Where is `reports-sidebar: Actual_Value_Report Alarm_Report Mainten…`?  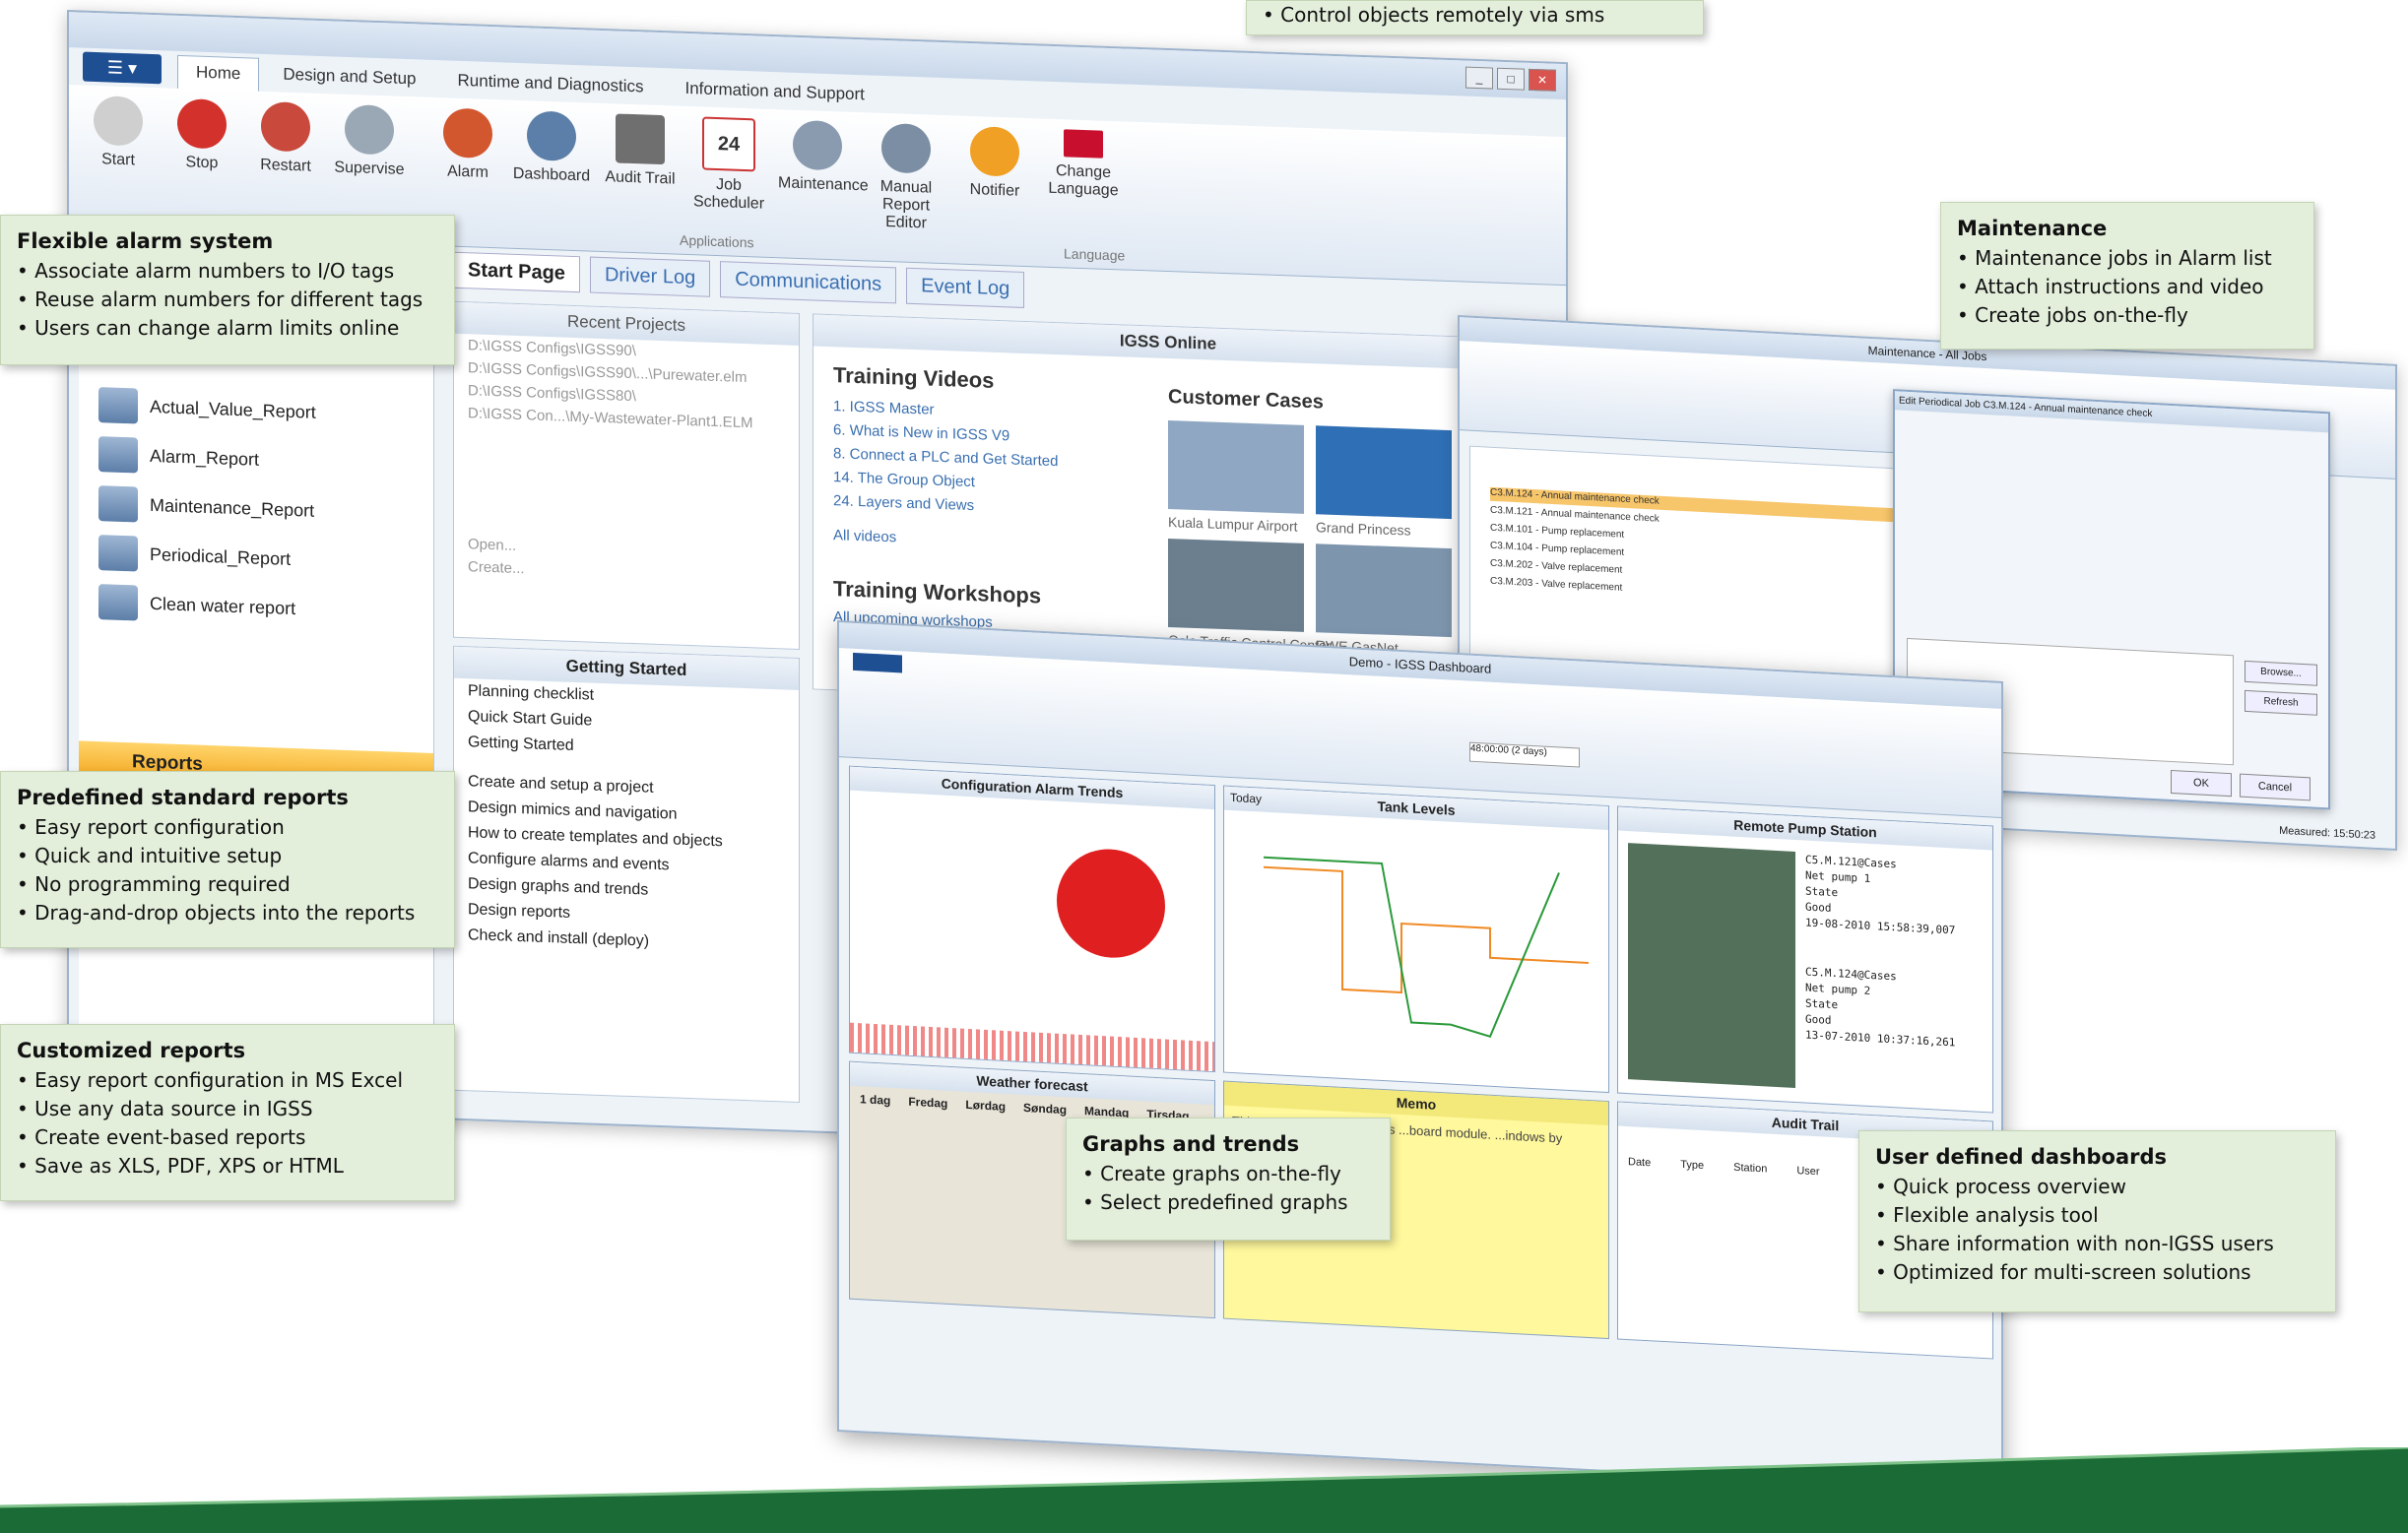 reports-sidebar: Actual_Value_Report Alarm_Report Mainten… is located at coordinates (257, 668).